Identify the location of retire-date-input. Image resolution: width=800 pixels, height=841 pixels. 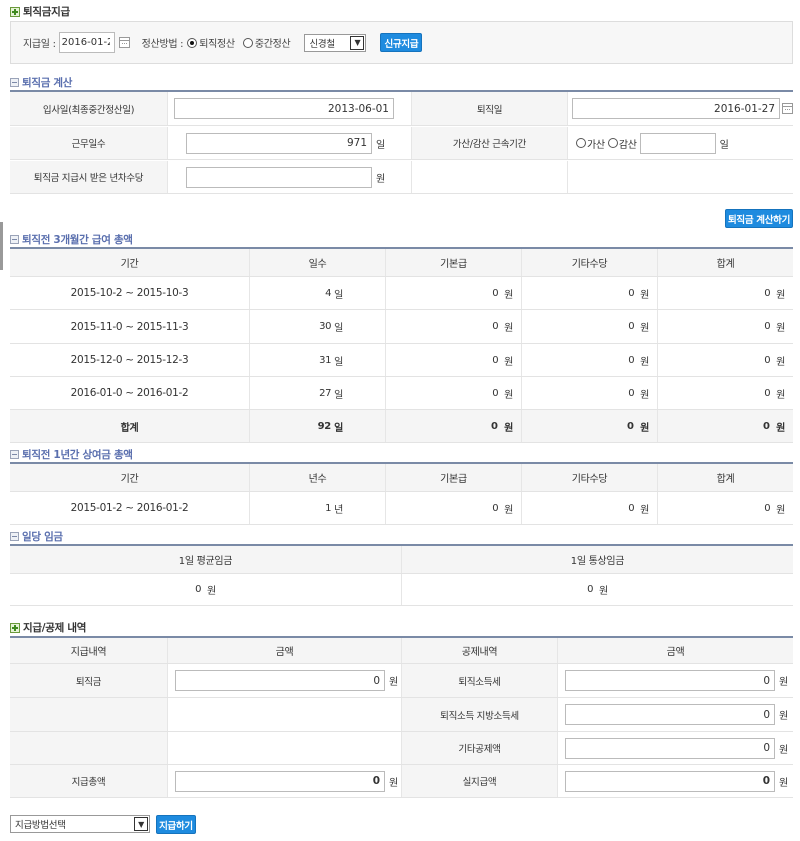
(676, 108).